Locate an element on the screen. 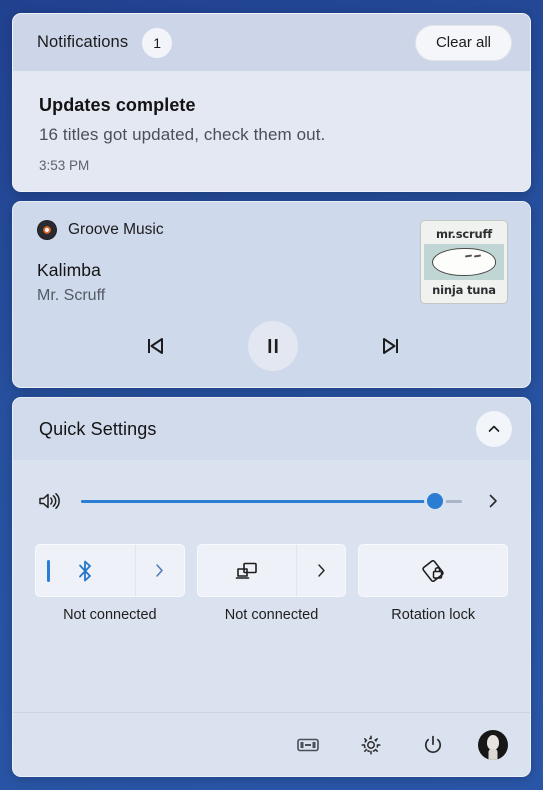 Image resolution: width=543 pixels, height=790 pixels. next-track-button is located at coordinates (391, 346).